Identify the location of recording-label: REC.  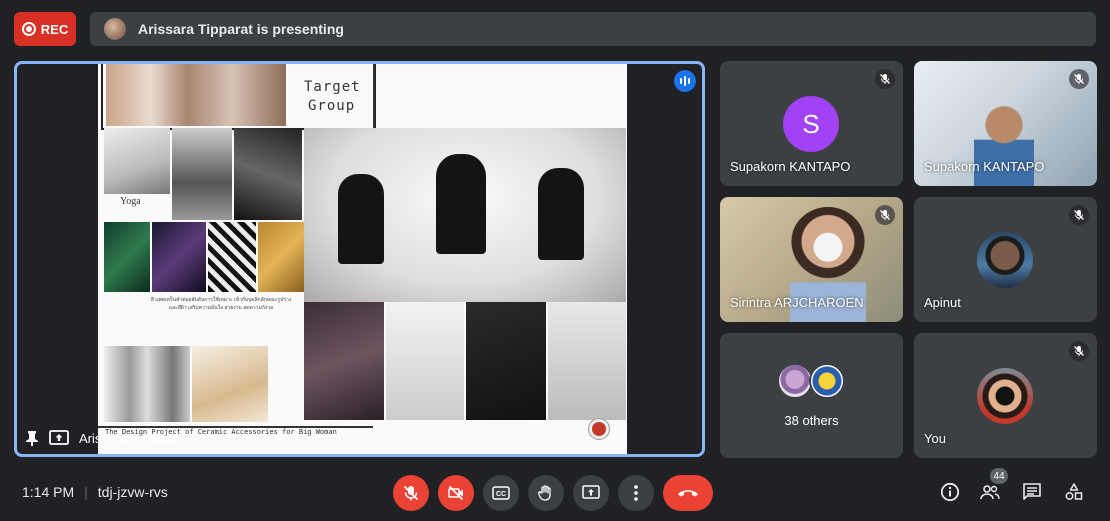
(54, 29).